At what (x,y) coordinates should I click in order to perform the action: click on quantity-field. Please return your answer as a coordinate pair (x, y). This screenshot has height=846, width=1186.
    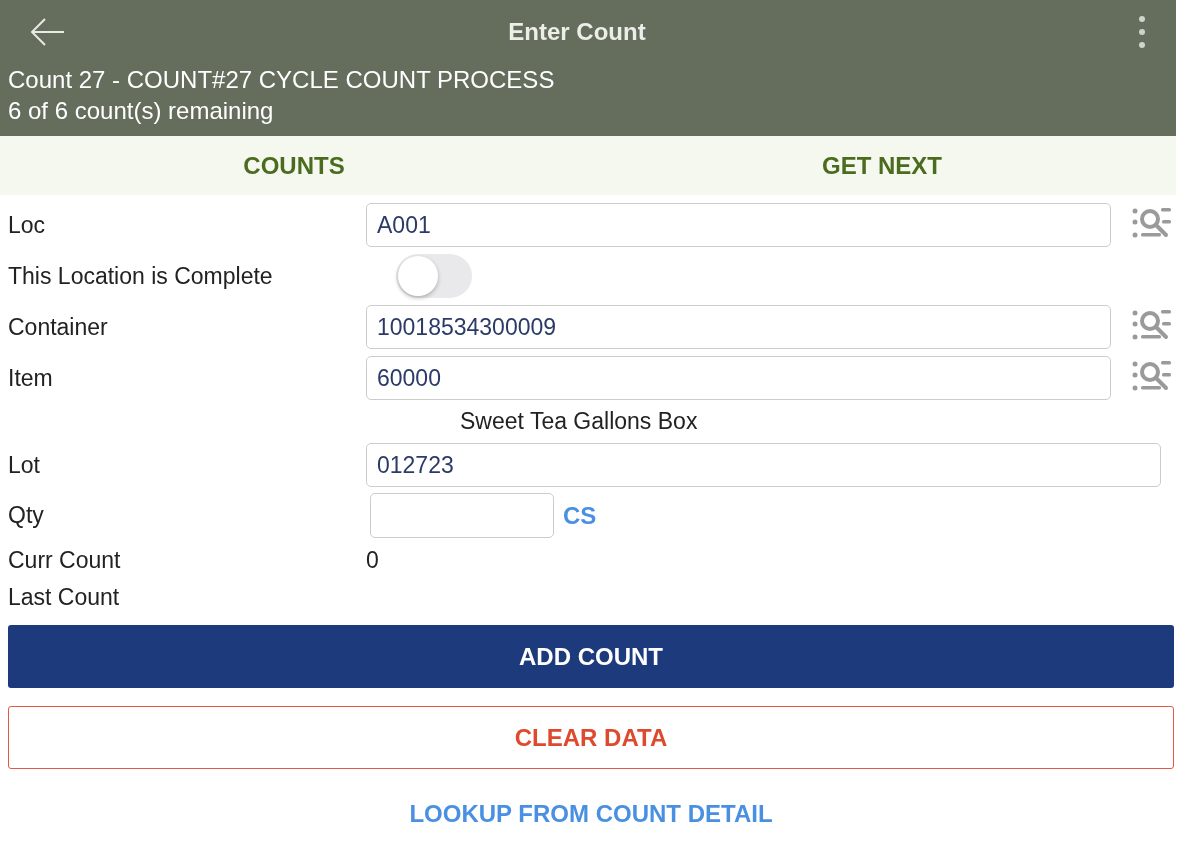
    Looking at the image, I should click on (462, 515).